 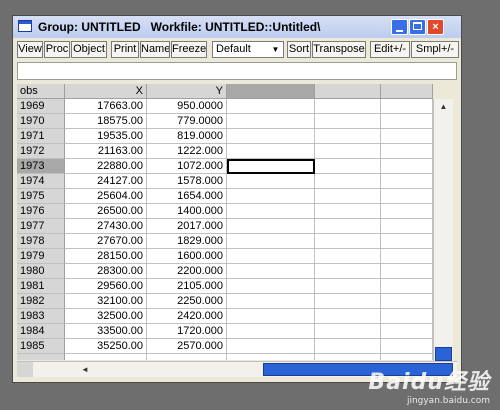 I want to click on x-value: 25604.00, so click(x=106, y=196).